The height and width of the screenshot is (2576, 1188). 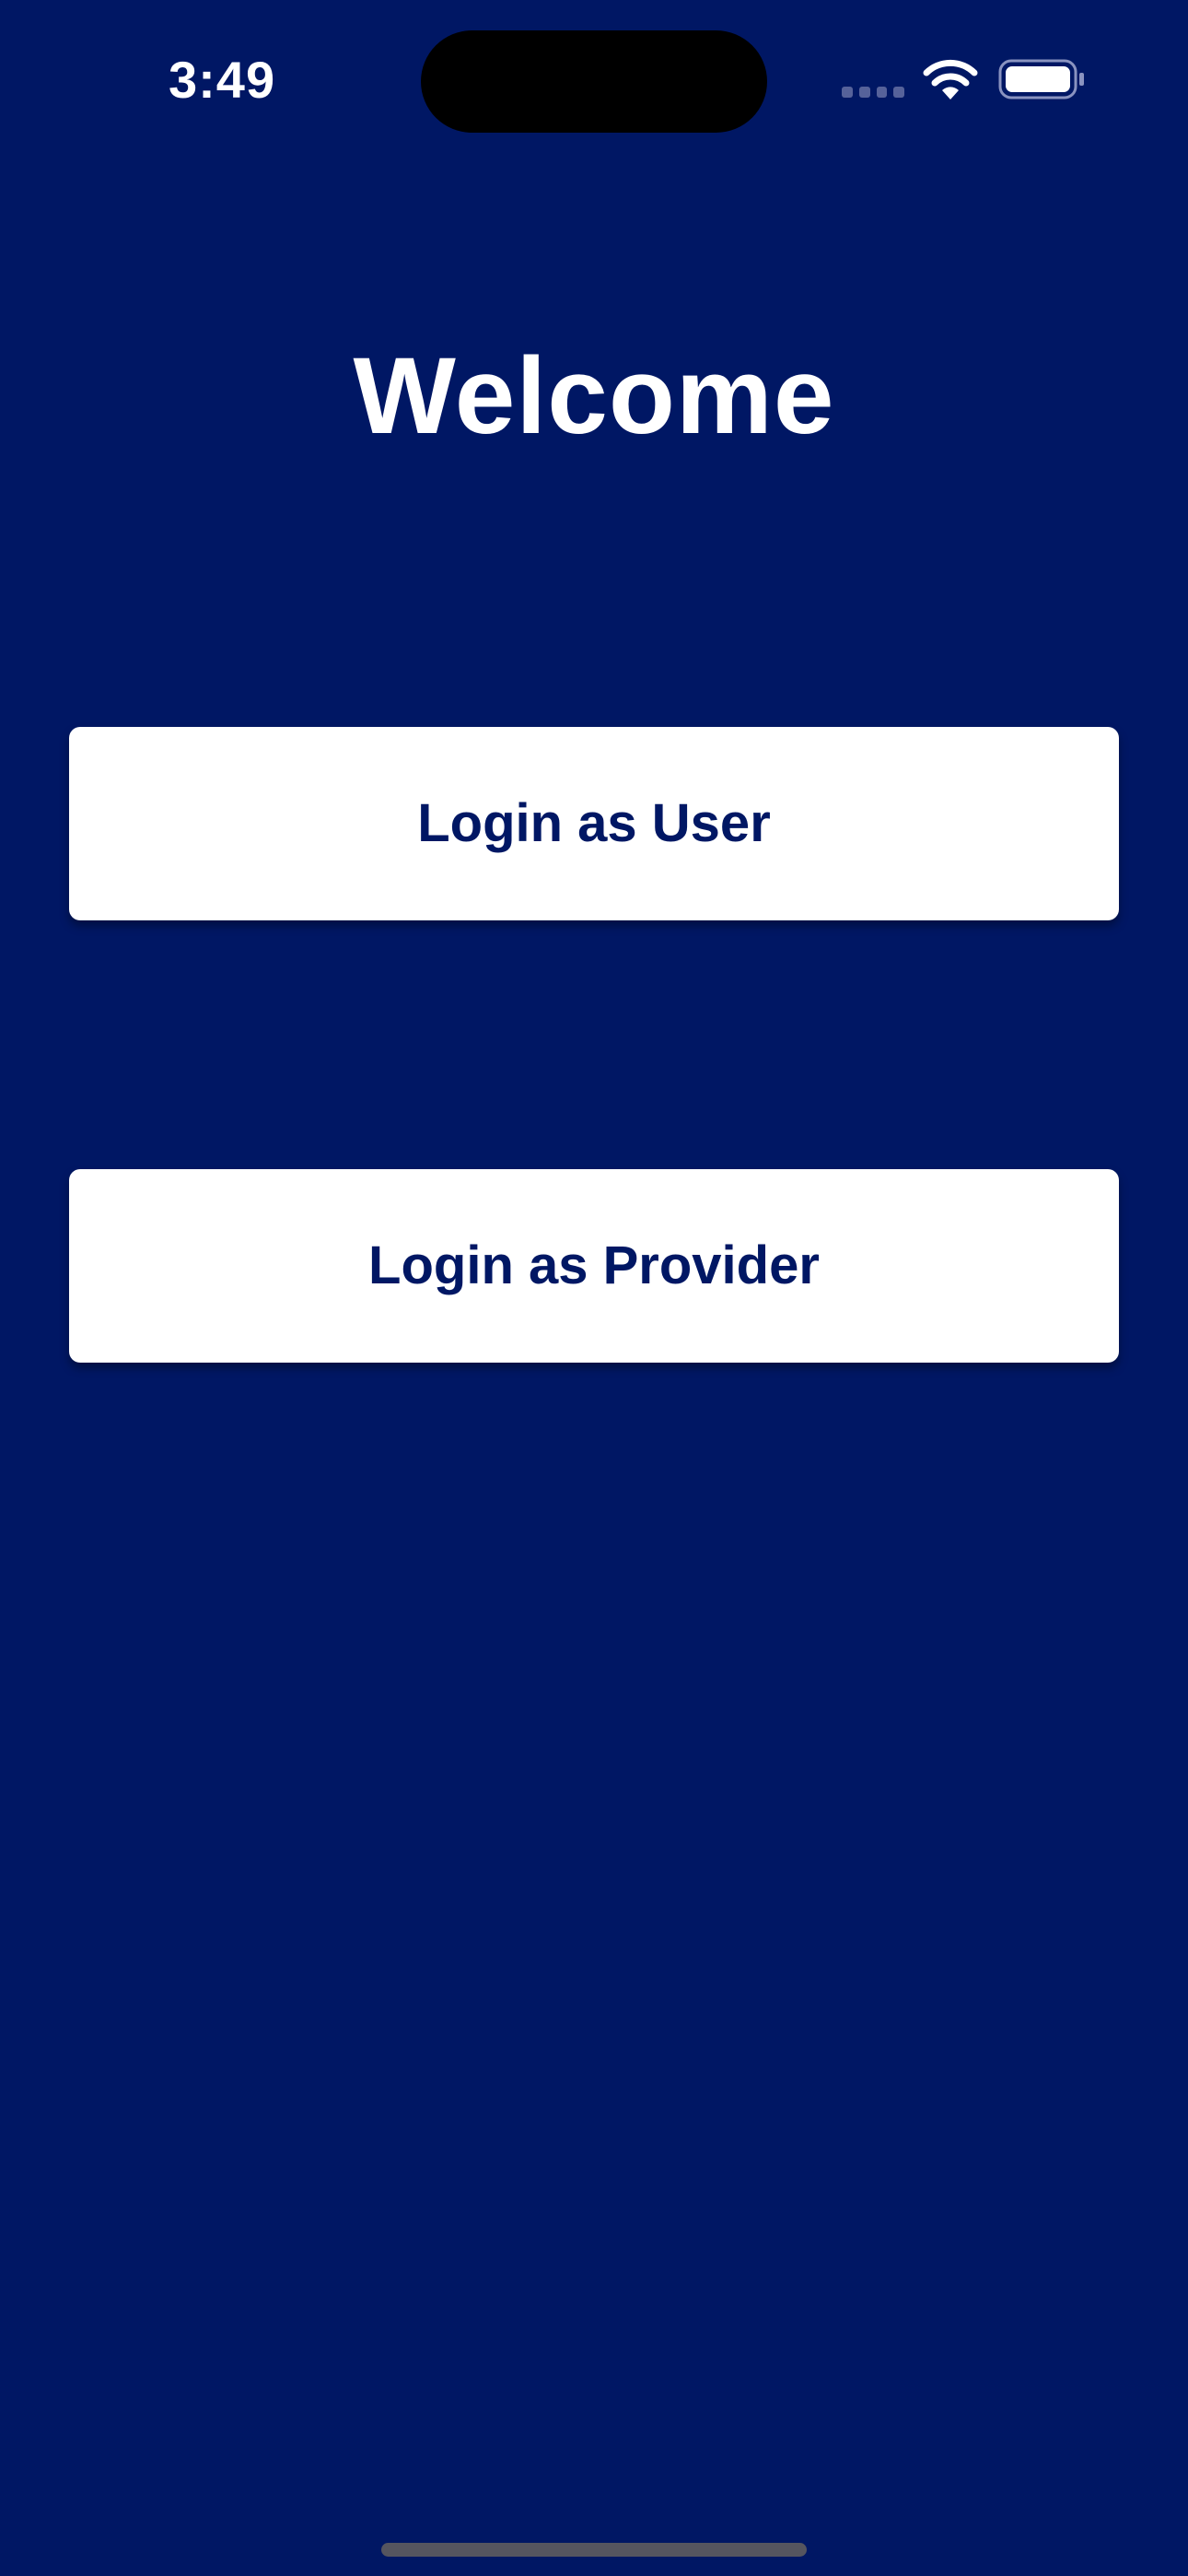 I want to click on wifi-icon, so click(x=951, y=79).